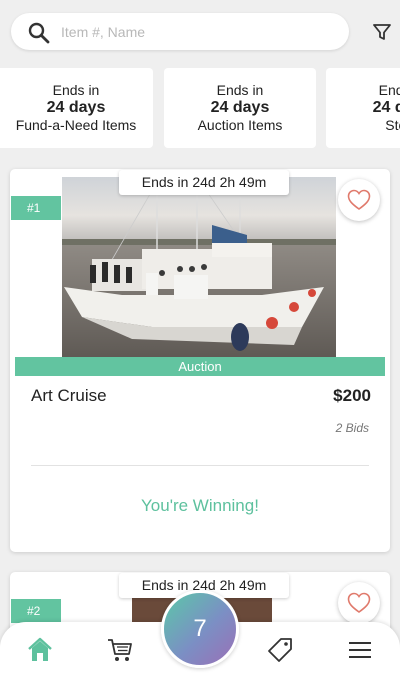 This screenshot has height=675, width=400. What do you see at coordinates (200, 505) in the screenshot?
I see `winning-status: You're Winning!` at bounding box center [200, 505].